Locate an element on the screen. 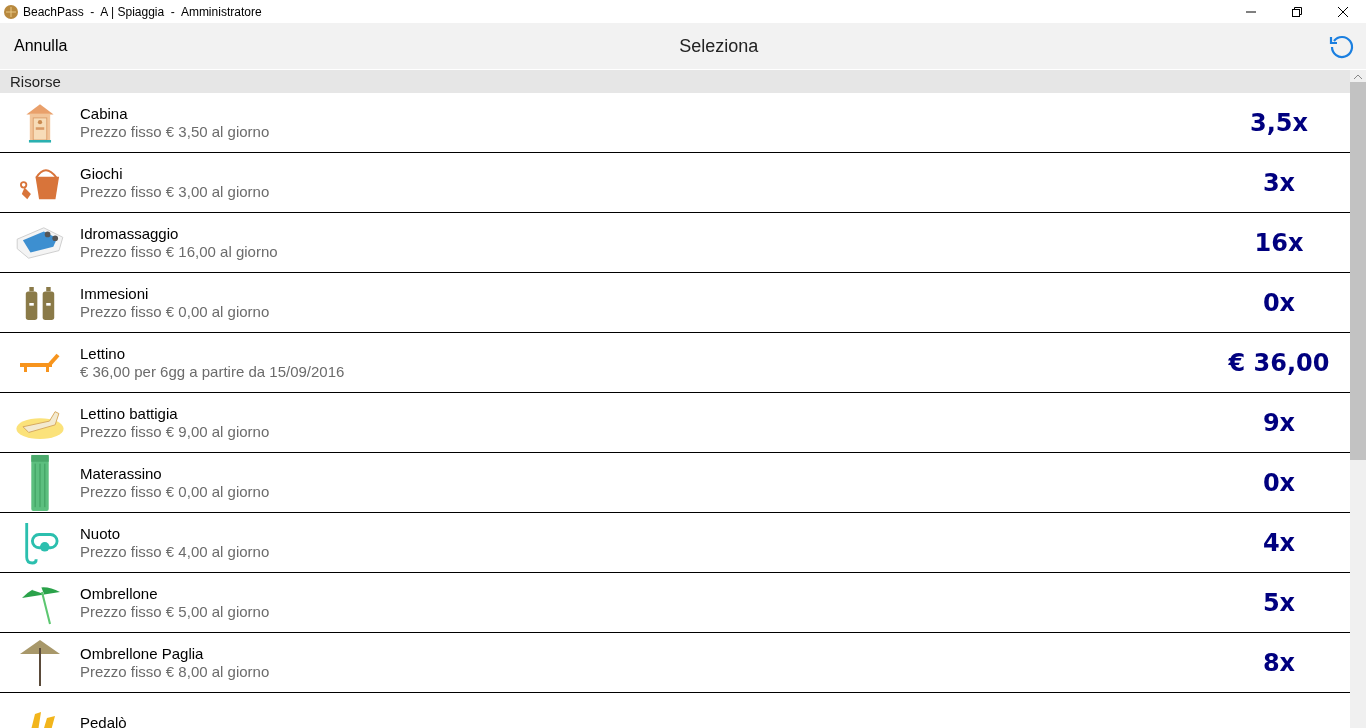 The height and width of the screenshot is (728, 1366). item-name: Nuoto is located at coordinates (101, 533).